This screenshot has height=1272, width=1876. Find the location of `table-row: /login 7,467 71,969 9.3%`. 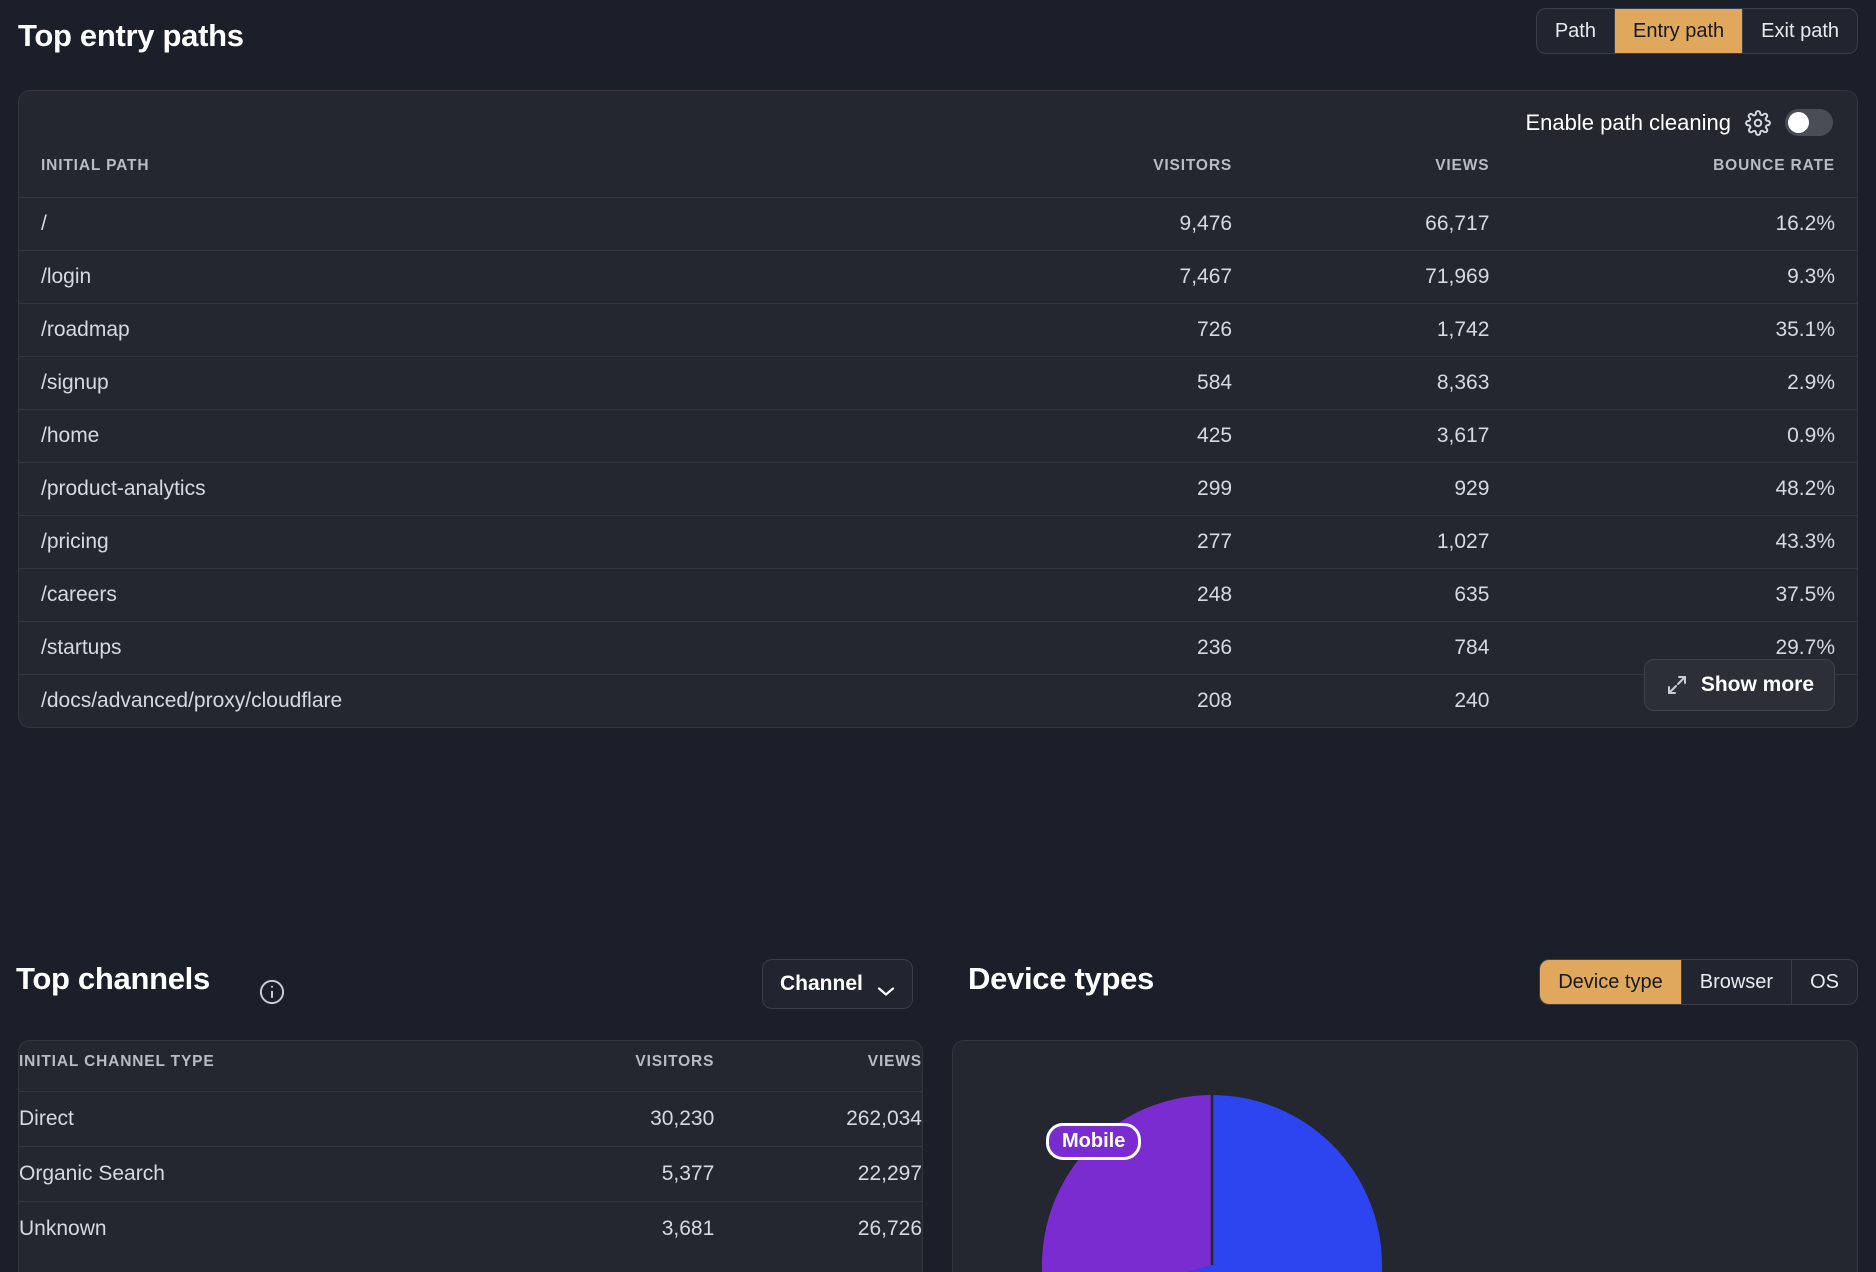

table-row: /login 7,467 71,969 9.3% is located at coordinates (938, 277).